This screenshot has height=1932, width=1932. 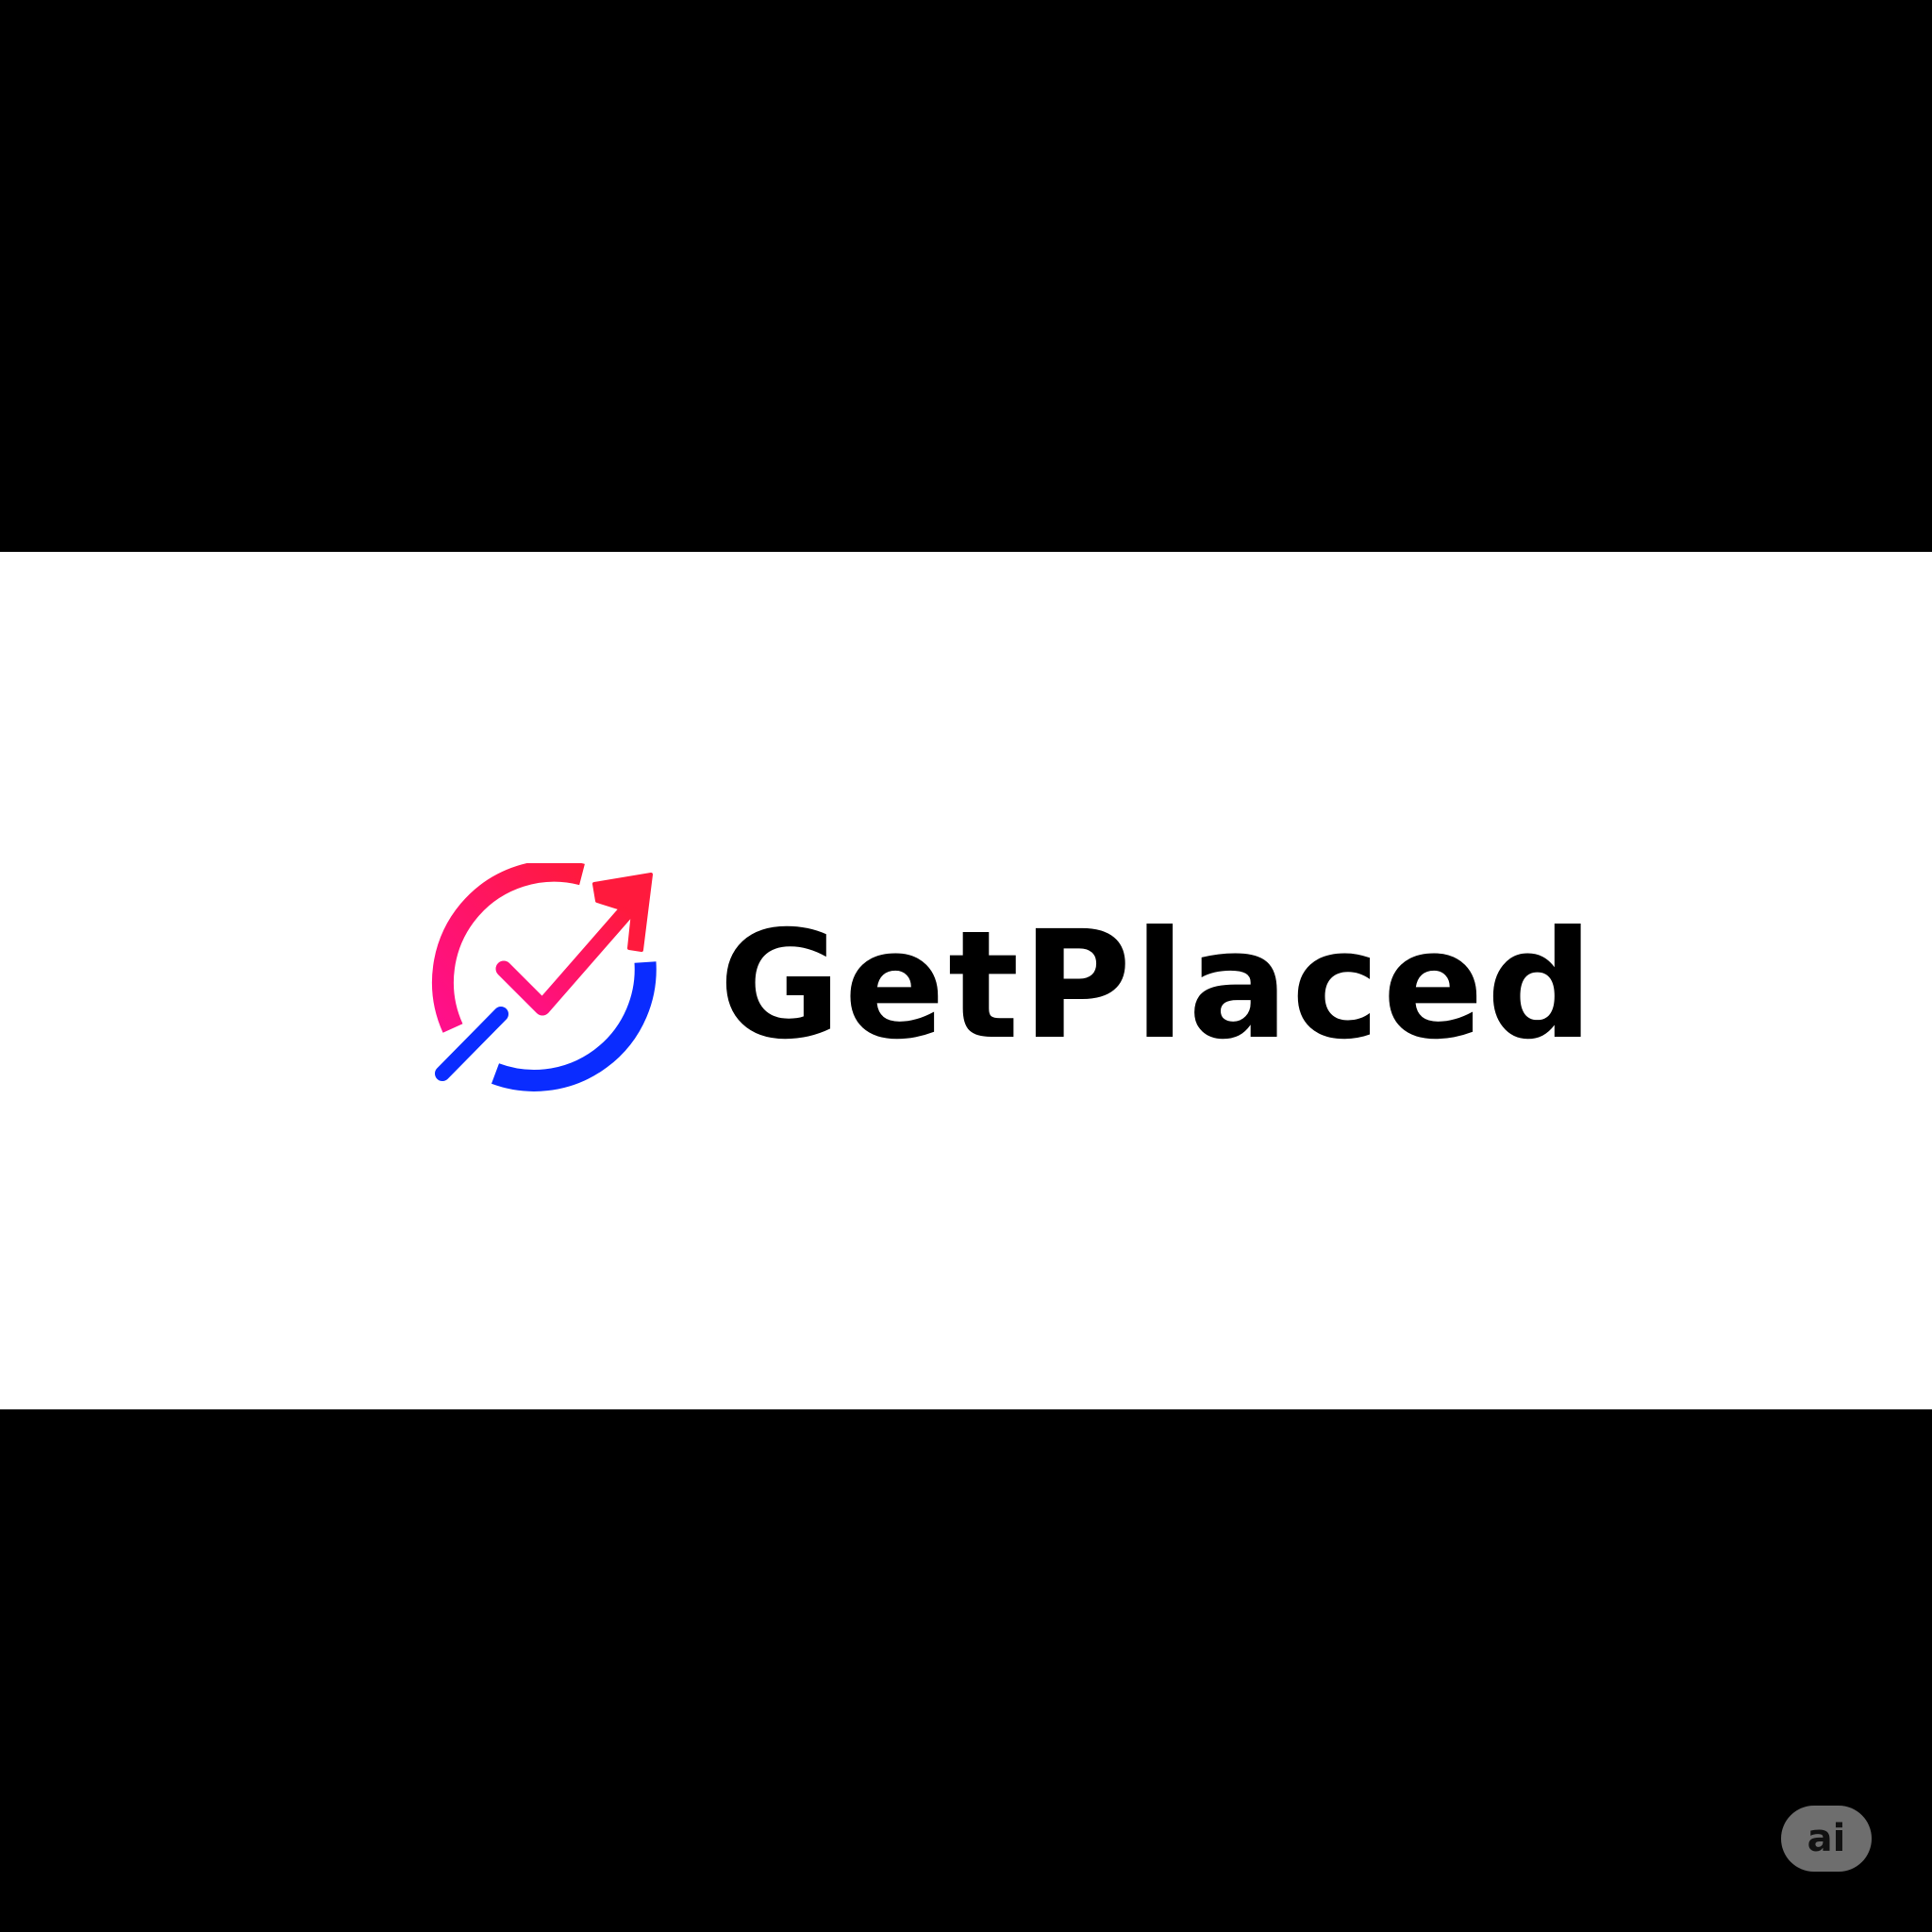 I want to click on check-arrow-shaft, so click(x=566, y=959).